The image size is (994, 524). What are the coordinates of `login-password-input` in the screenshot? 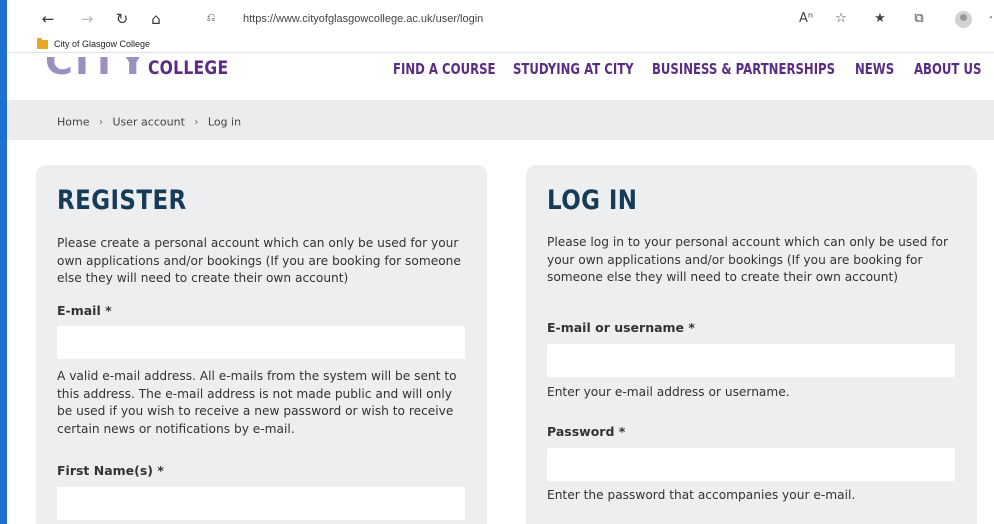 It's located at (751, 464).